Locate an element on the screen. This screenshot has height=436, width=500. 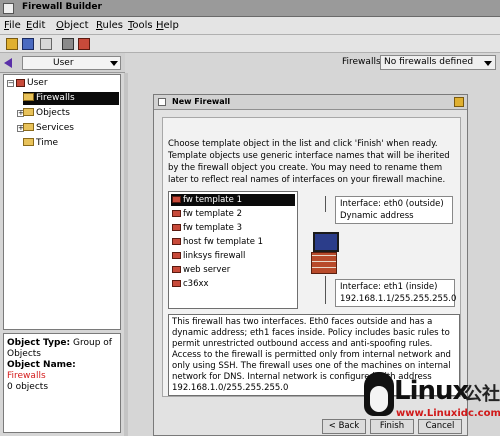
close-icon is located at coordinates (459, 102).